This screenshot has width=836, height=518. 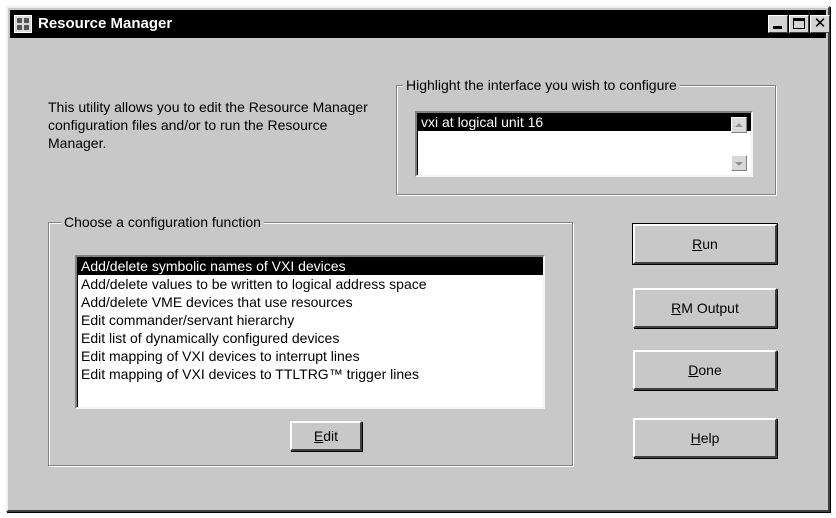 What do you see at coordinates (693, 370) in the screenshot?
I see `done-button-mnemonic: D` at bounding box center [693, 370].